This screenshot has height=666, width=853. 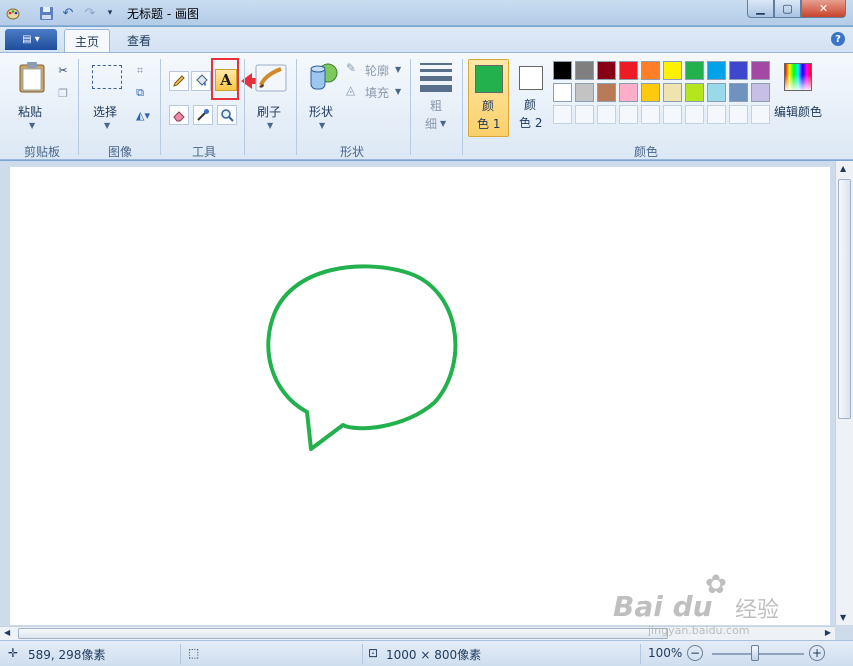 I want to click on color1-label-line2: 色 1, so click(x=489, y=124).